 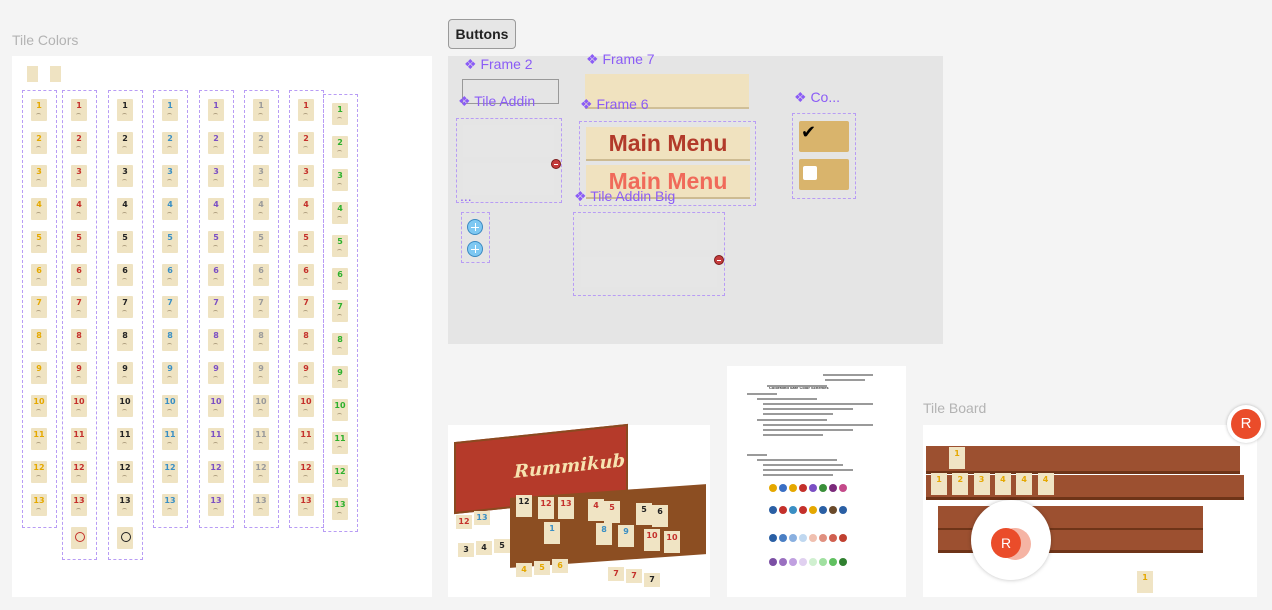 I want to click on tile-board-frame-label: Tile Board, so click(x=954, y=408).